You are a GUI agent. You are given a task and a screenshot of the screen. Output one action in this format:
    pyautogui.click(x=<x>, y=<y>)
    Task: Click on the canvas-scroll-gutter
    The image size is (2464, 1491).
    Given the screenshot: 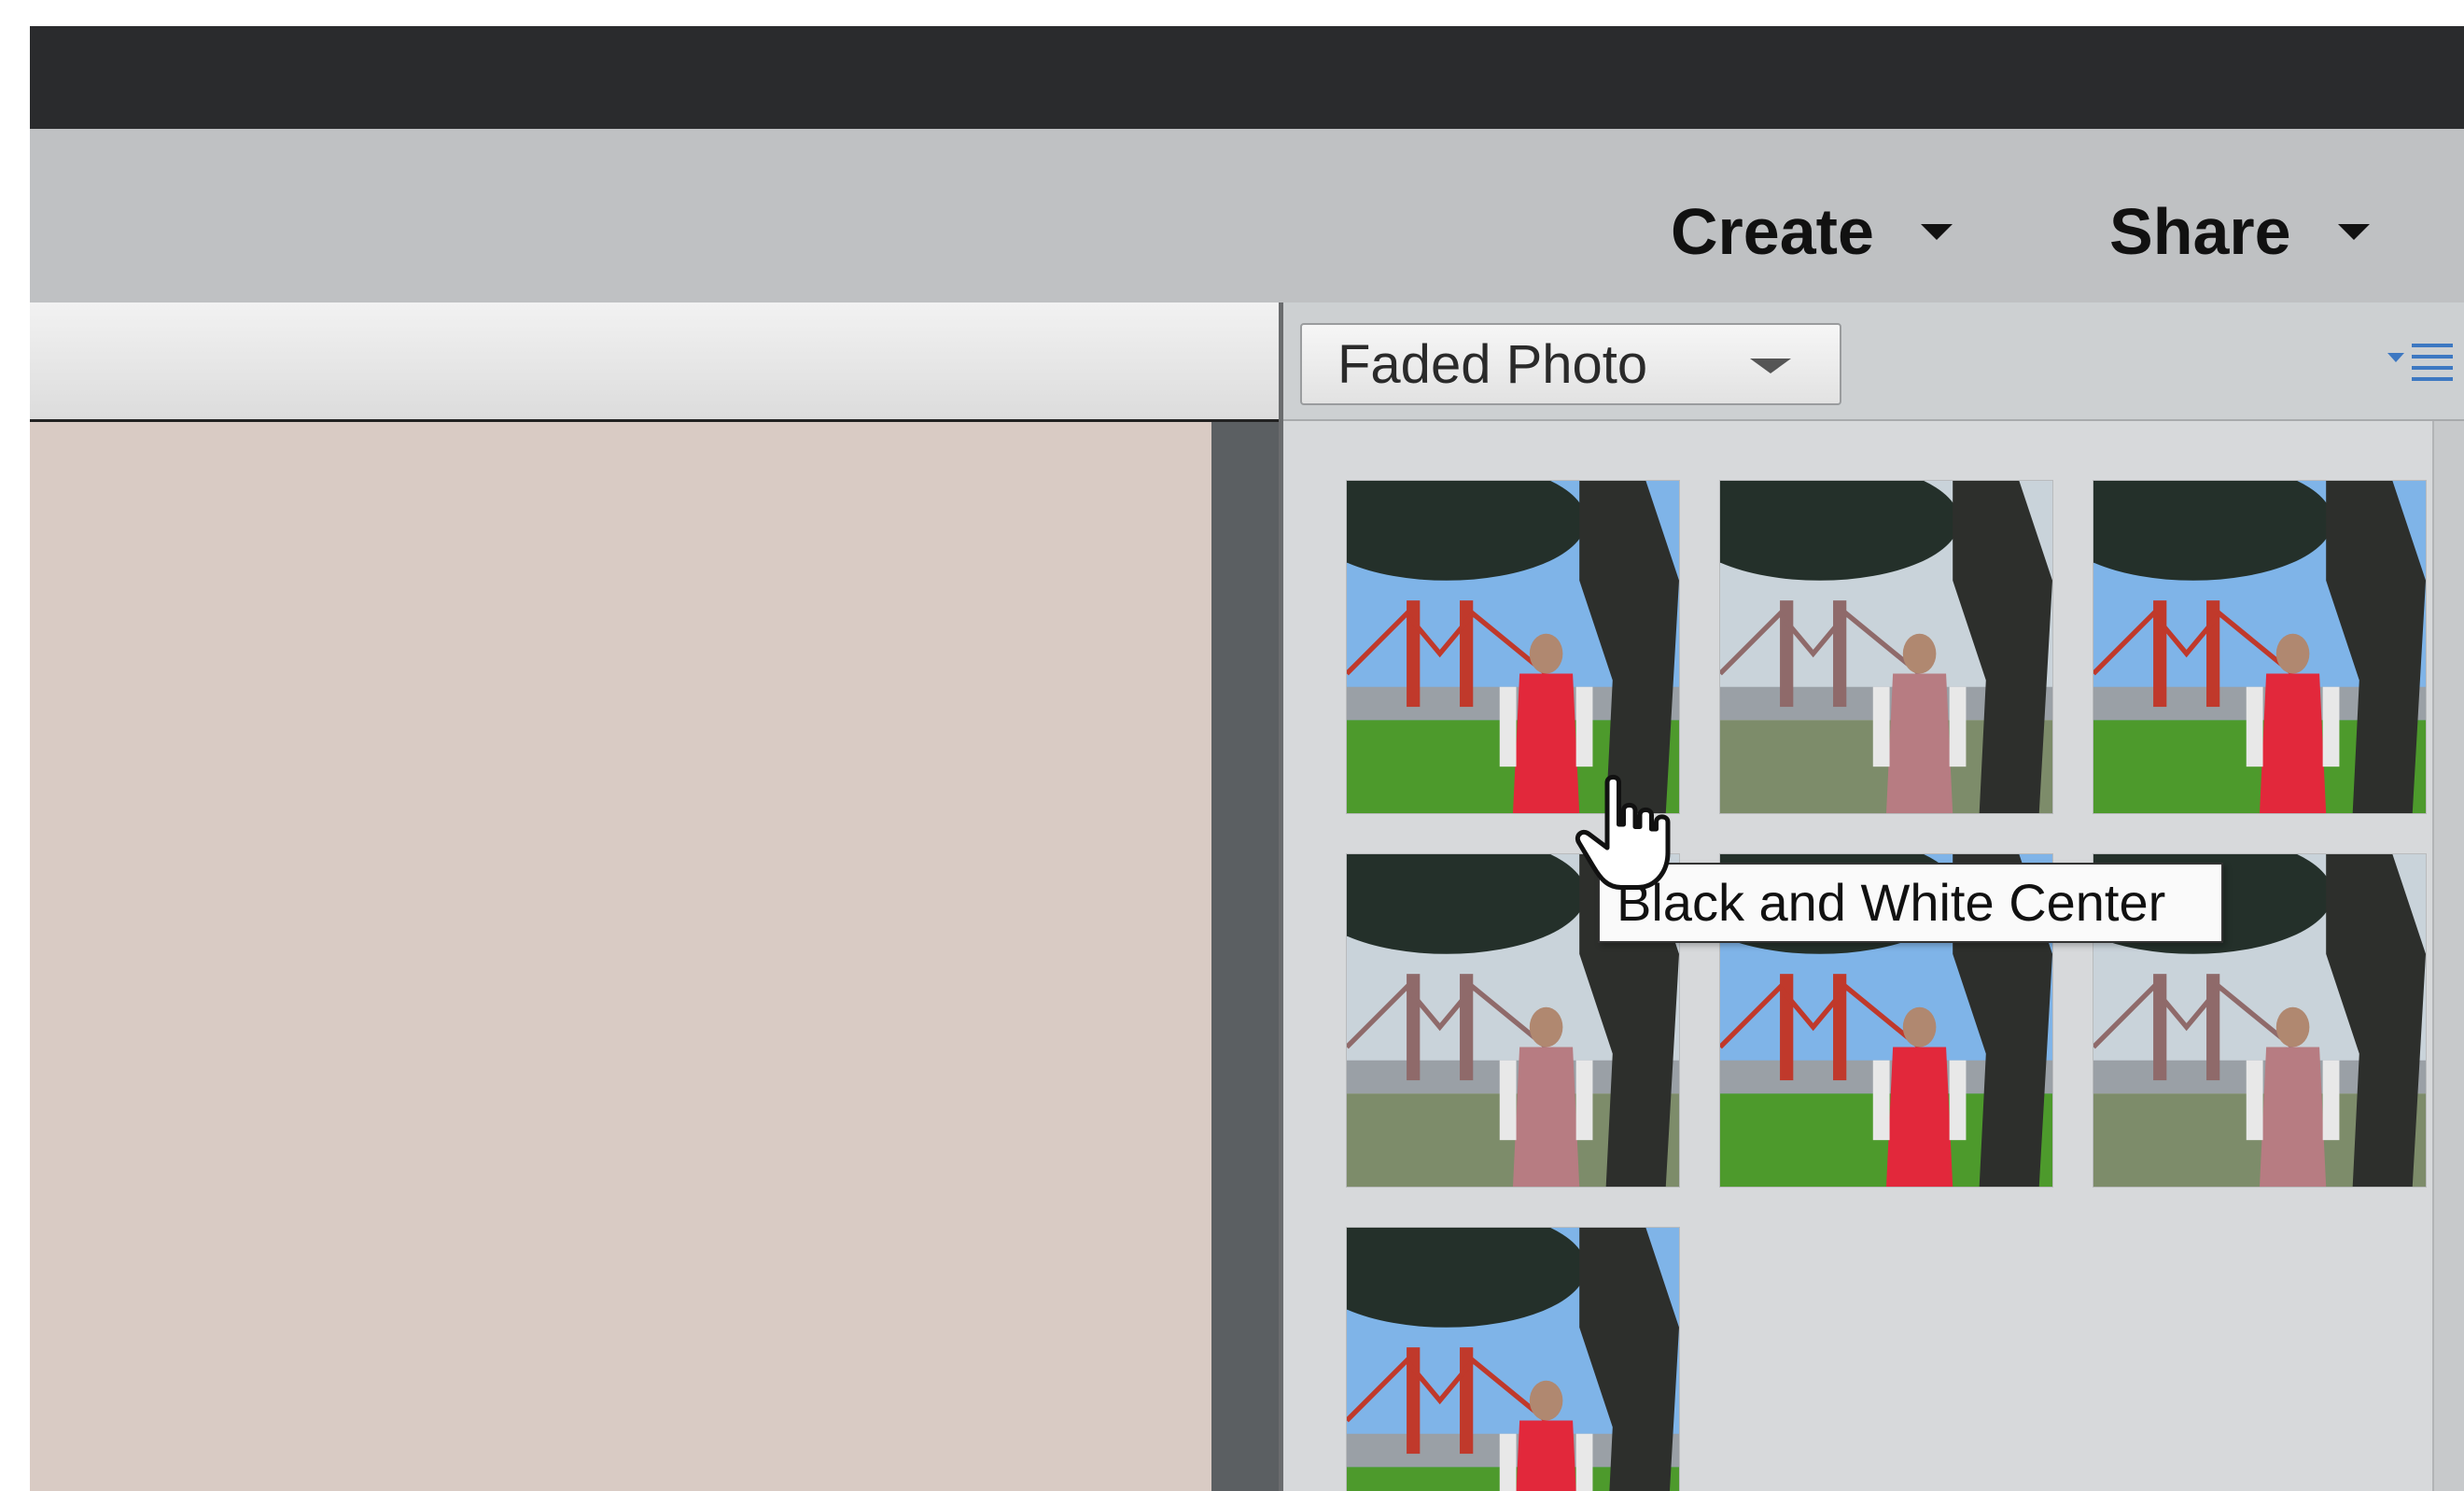 What is the action you would take?
    pyautogui.click(x=1245, y=956)
    